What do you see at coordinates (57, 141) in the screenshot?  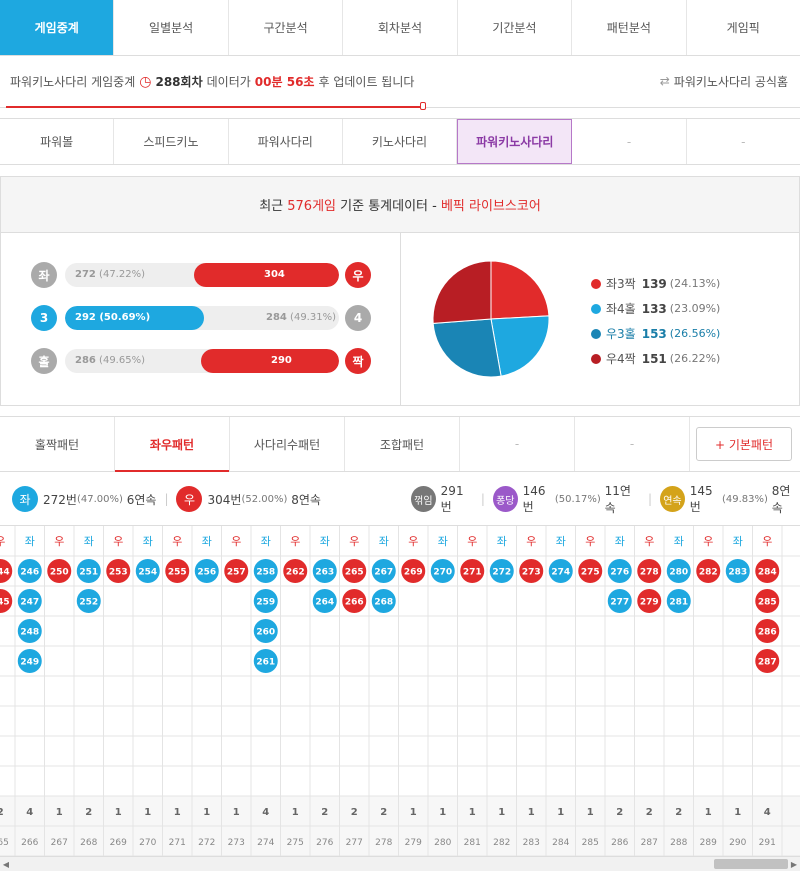 I see `game-tab-powerball: 파워볼` at bounding box center [57, 141].